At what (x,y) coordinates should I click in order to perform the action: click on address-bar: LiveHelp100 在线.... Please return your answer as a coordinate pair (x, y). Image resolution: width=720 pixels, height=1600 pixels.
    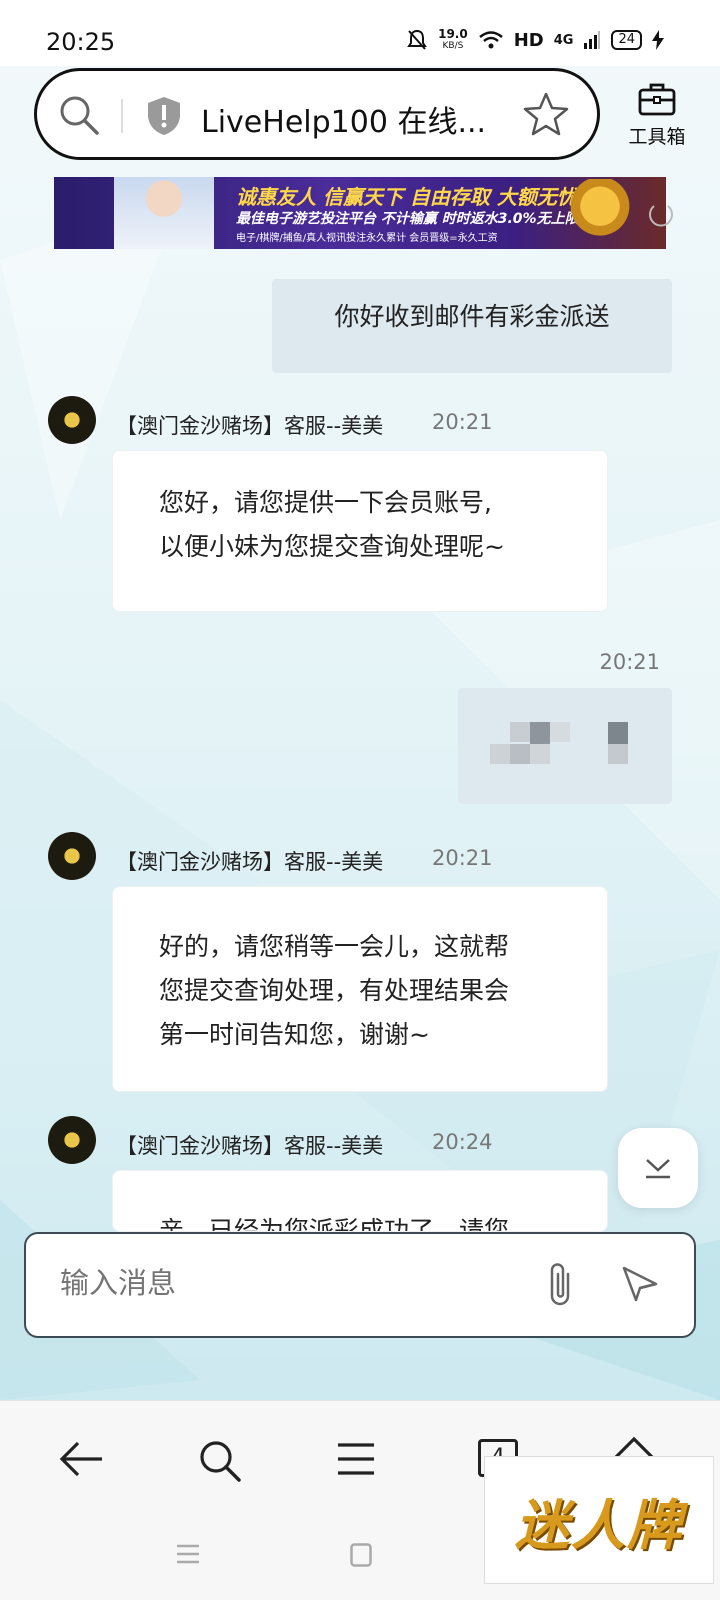
    Looking at the image, I should click on (317, 114).